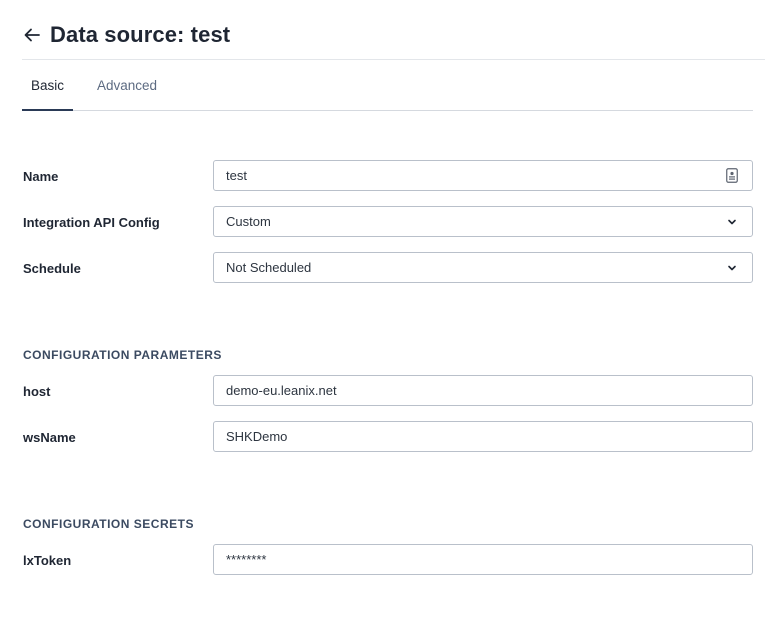  I want to click on configuration-secrets-heading: CONFIGURATION SECRETS, so click(108, 524).